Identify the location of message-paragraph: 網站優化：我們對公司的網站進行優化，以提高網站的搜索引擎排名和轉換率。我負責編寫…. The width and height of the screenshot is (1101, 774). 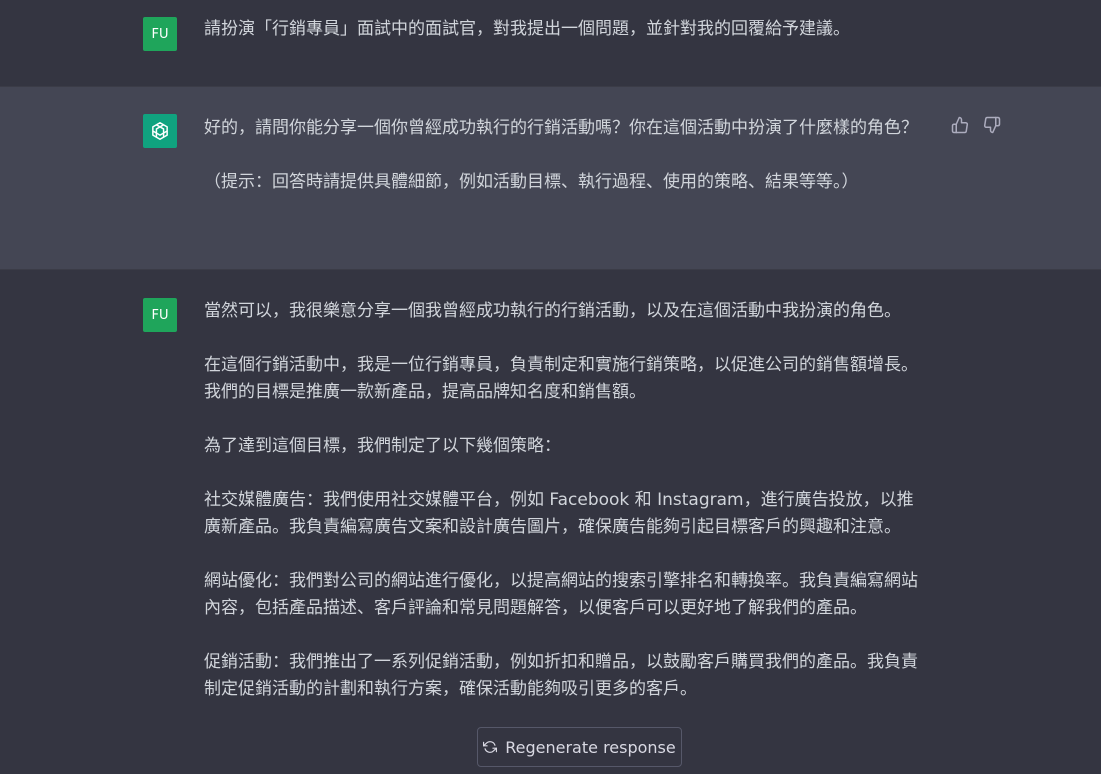
(561, 594).